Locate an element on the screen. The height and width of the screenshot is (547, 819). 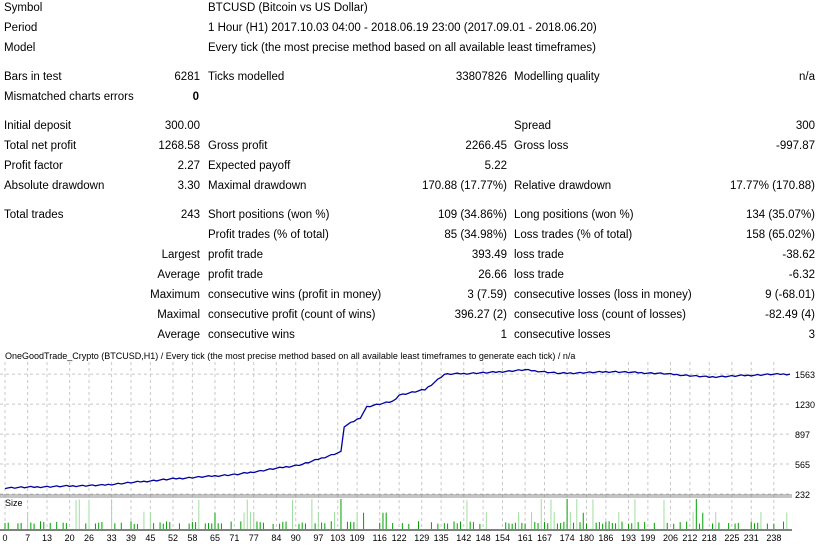
report-lpt-label: profit trade is located at coordinates (235, 255).